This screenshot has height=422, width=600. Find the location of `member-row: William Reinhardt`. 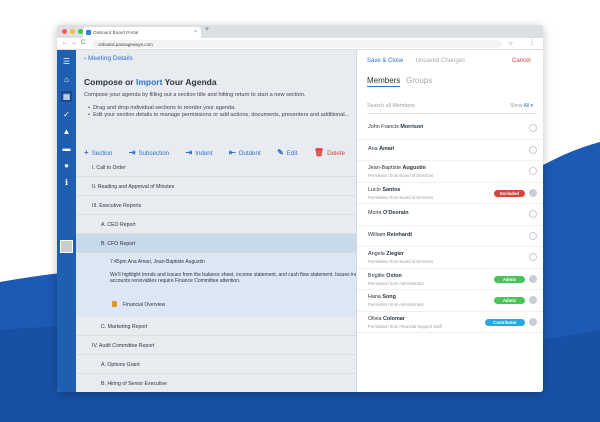

member-row: William Reinhardt is located at coordinates (450, 236).